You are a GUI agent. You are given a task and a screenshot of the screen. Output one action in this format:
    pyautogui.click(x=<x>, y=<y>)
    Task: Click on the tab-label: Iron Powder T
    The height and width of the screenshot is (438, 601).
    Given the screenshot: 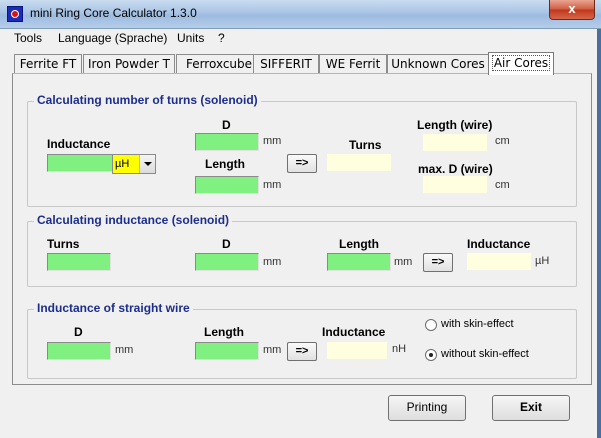 What is the action you would take?
    pyautogui.click(x=128, y=64)
    